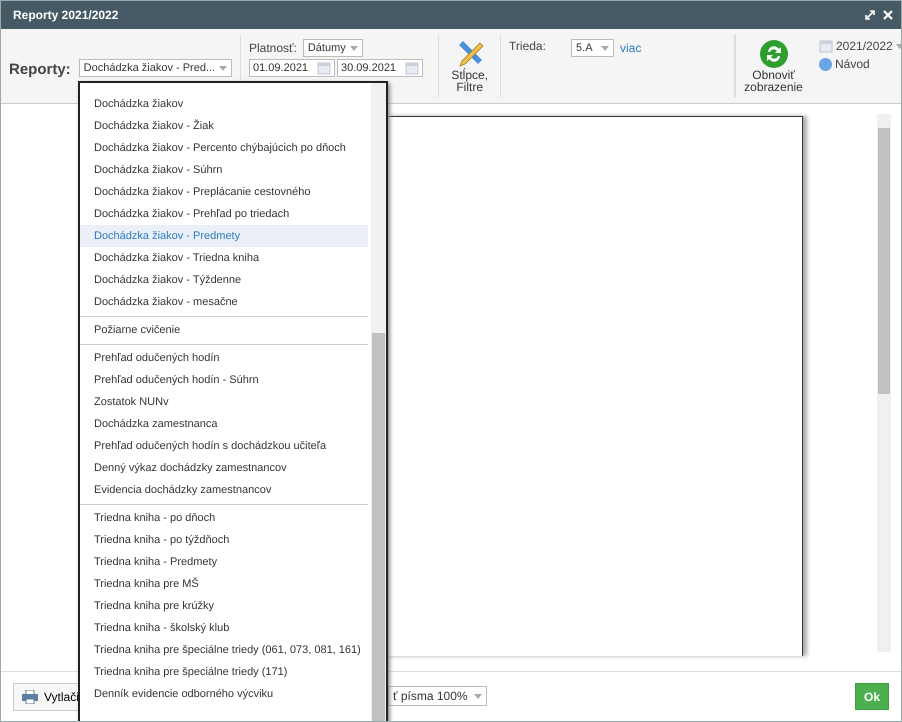 Image resolution: width=902 pixels, height=722 pixels. Describe the element at coordinates (65, 15) in the screenshot. I see `window-title: Reporty 2021/2022` at that location.